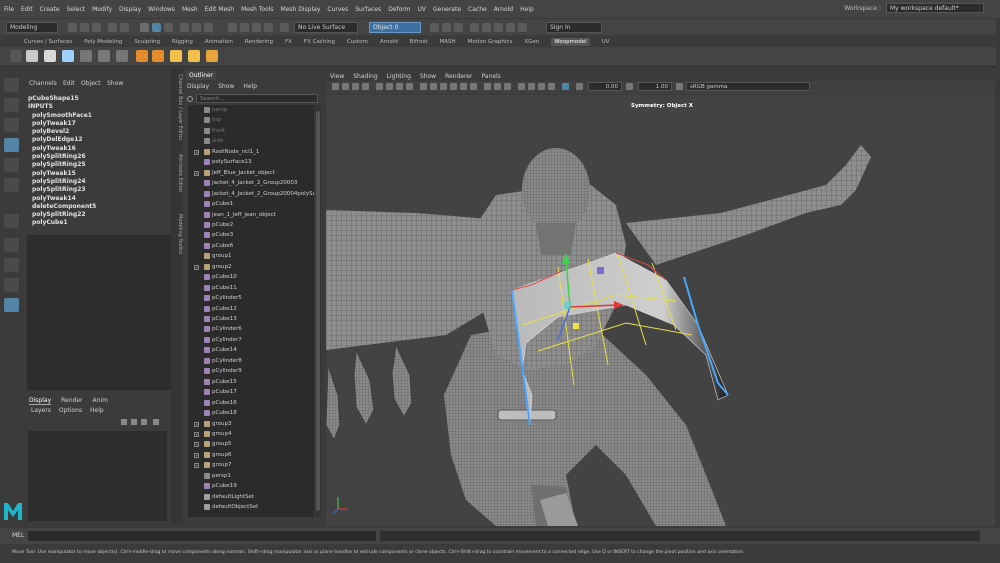 The height and width of the screenshot is (563, 1000). Describe the element at coordinates (368, 9) in the screenshot. I see `menu-surfaces: Surfaces` at that location.